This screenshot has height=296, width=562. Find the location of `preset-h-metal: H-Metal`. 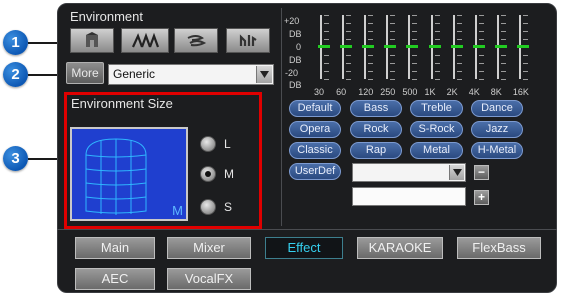

preset-h-metal: H-Metal is located at coordinates (497, 150).